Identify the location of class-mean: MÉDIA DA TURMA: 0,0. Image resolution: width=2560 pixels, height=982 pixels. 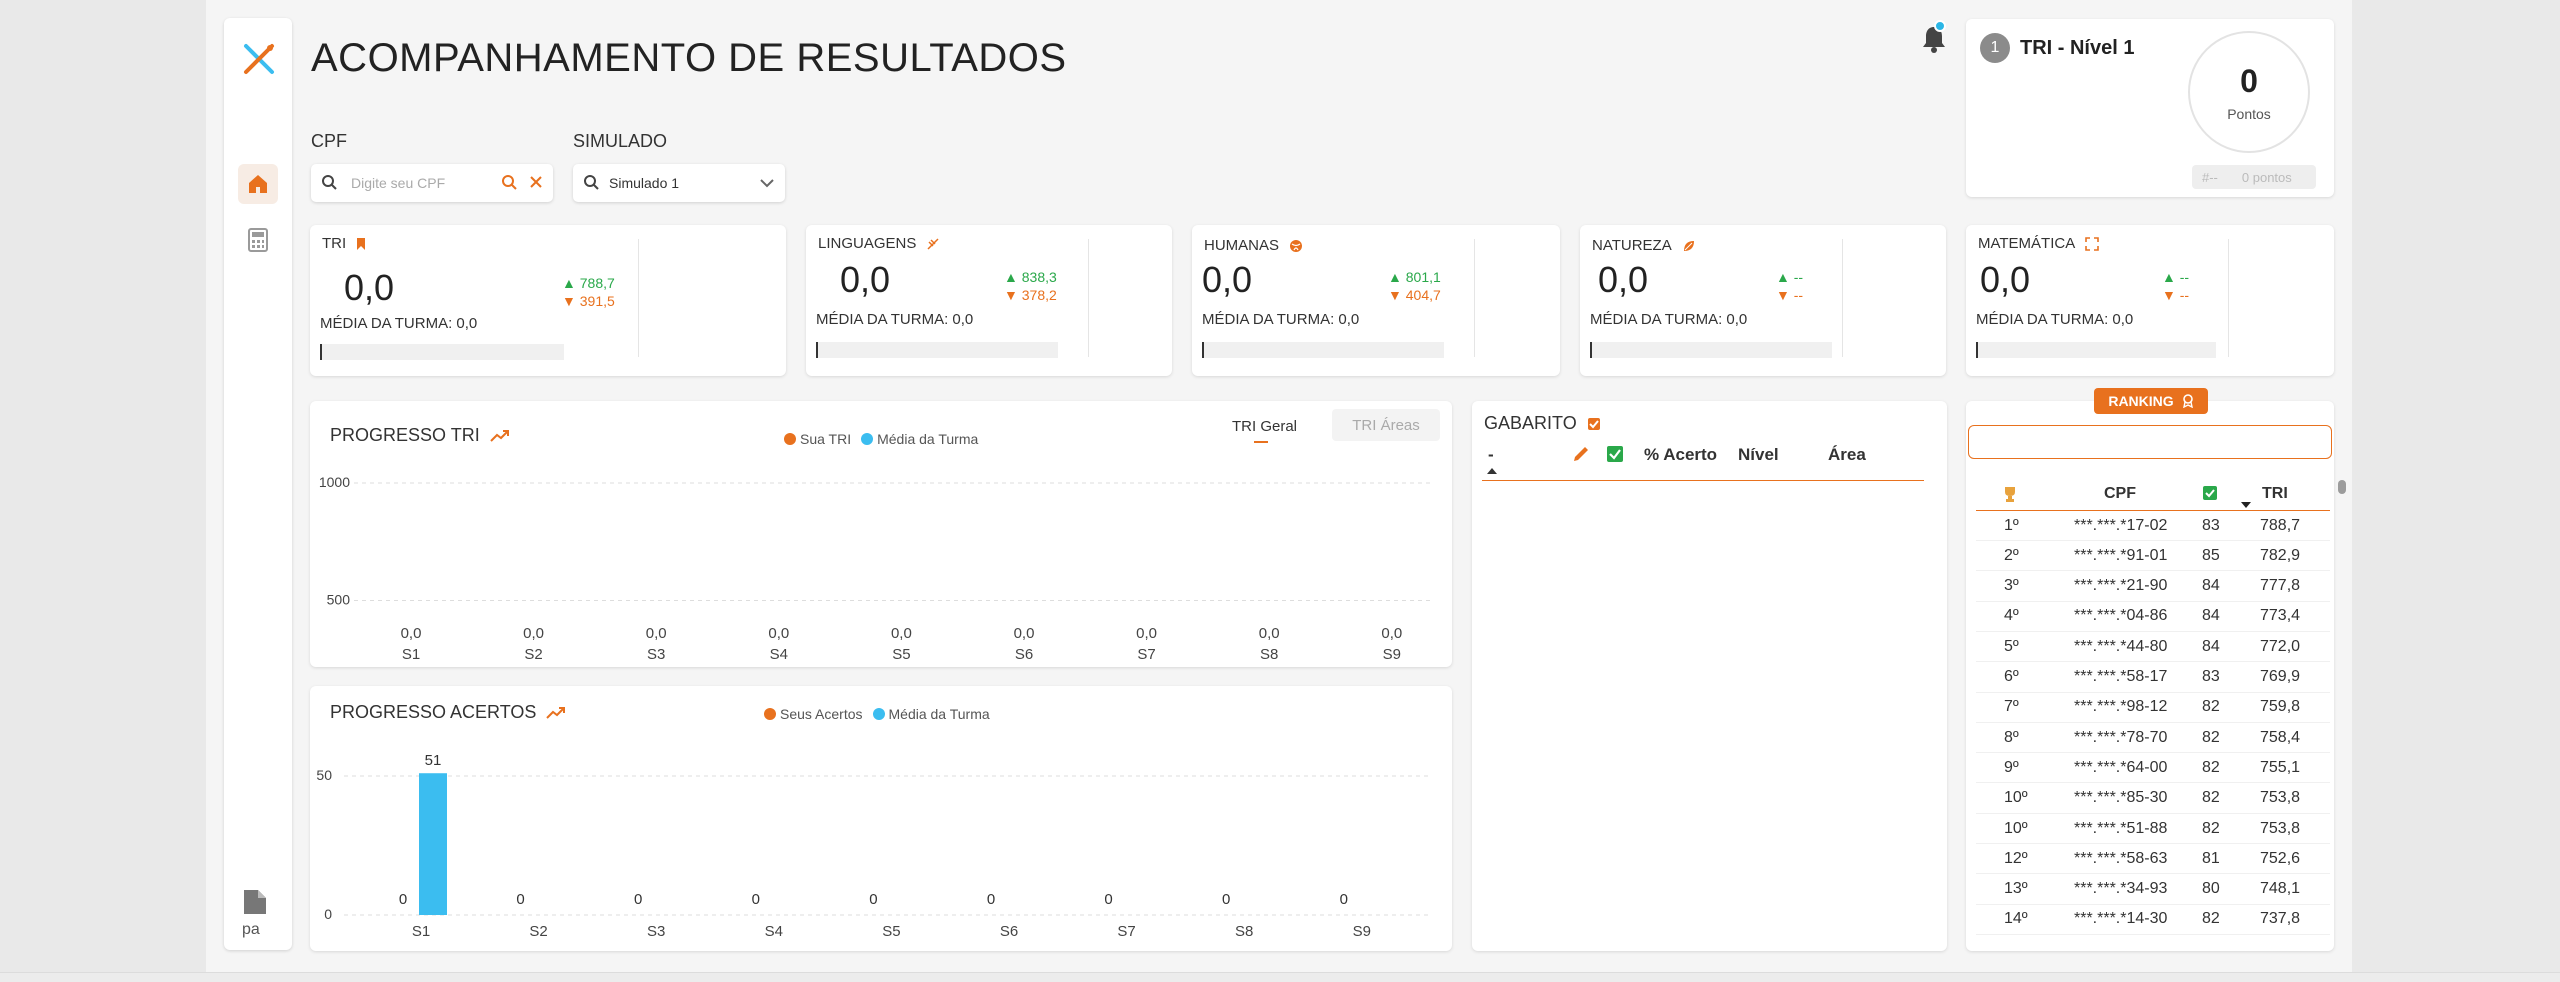
(1669, 319).